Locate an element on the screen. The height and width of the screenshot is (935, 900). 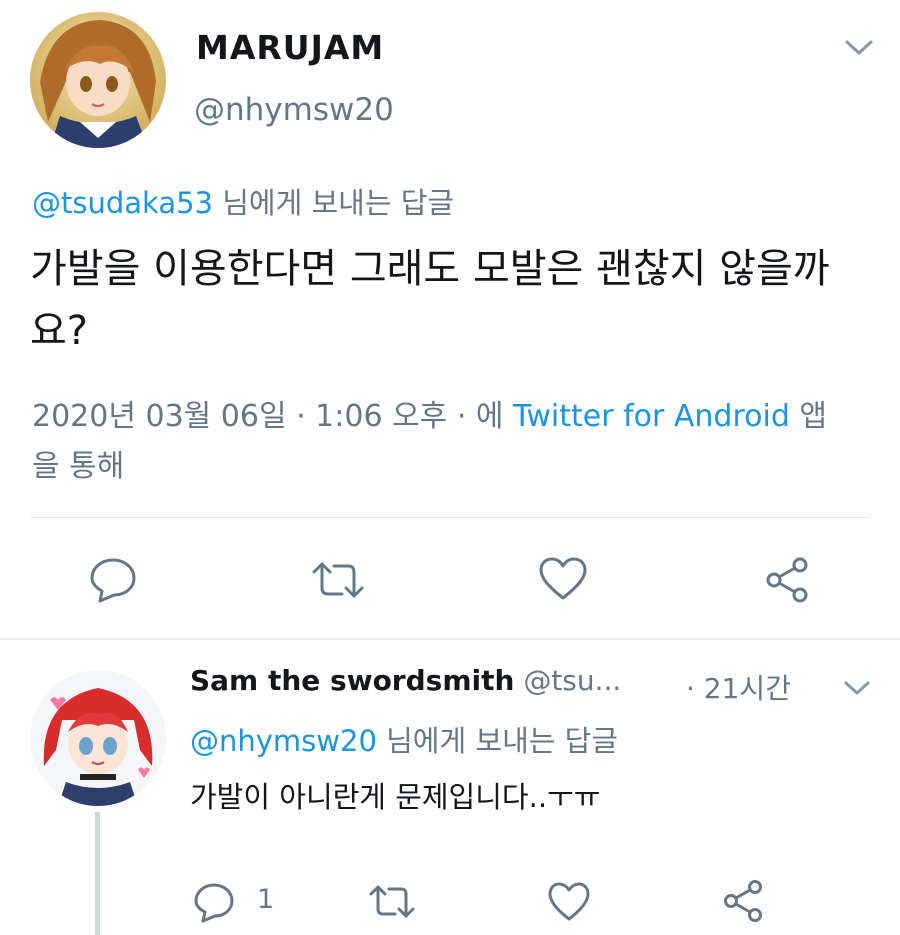
reply-text: 가발이 아니란게 문제입니다..ㅜㅠ is located at coordinates (395, 797).